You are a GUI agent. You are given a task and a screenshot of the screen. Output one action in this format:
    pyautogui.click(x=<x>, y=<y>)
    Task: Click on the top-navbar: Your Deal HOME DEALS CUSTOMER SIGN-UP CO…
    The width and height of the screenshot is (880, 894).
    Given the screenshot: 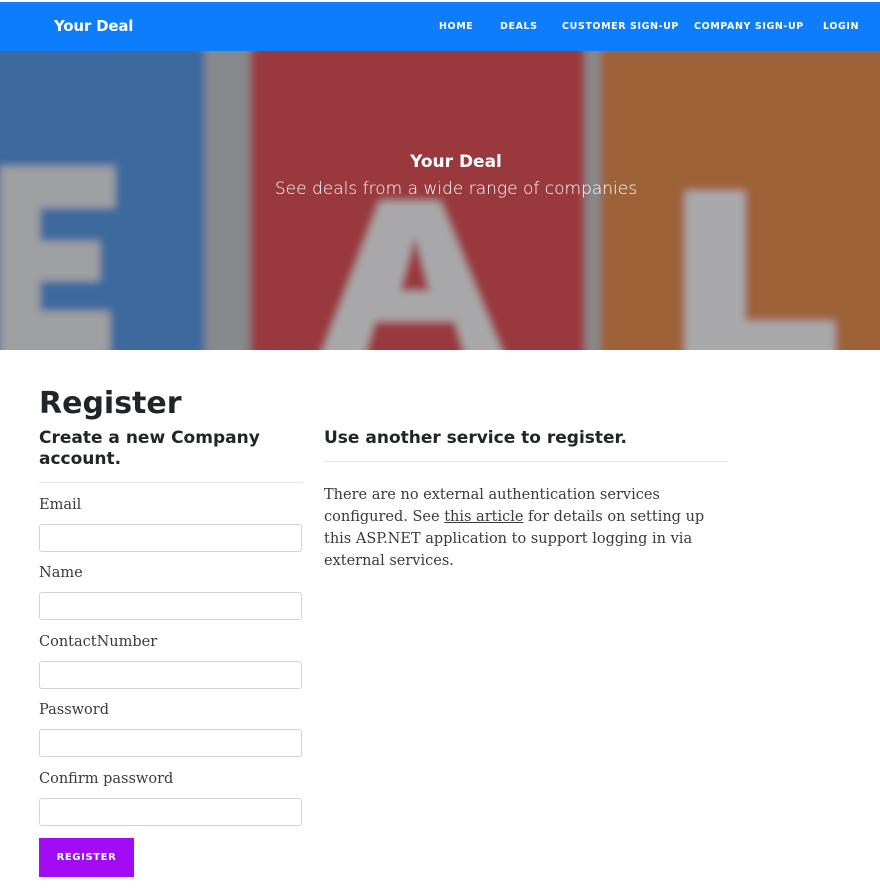 What is the action you would take?
    pyautogui.click(x=440, y=26)
    